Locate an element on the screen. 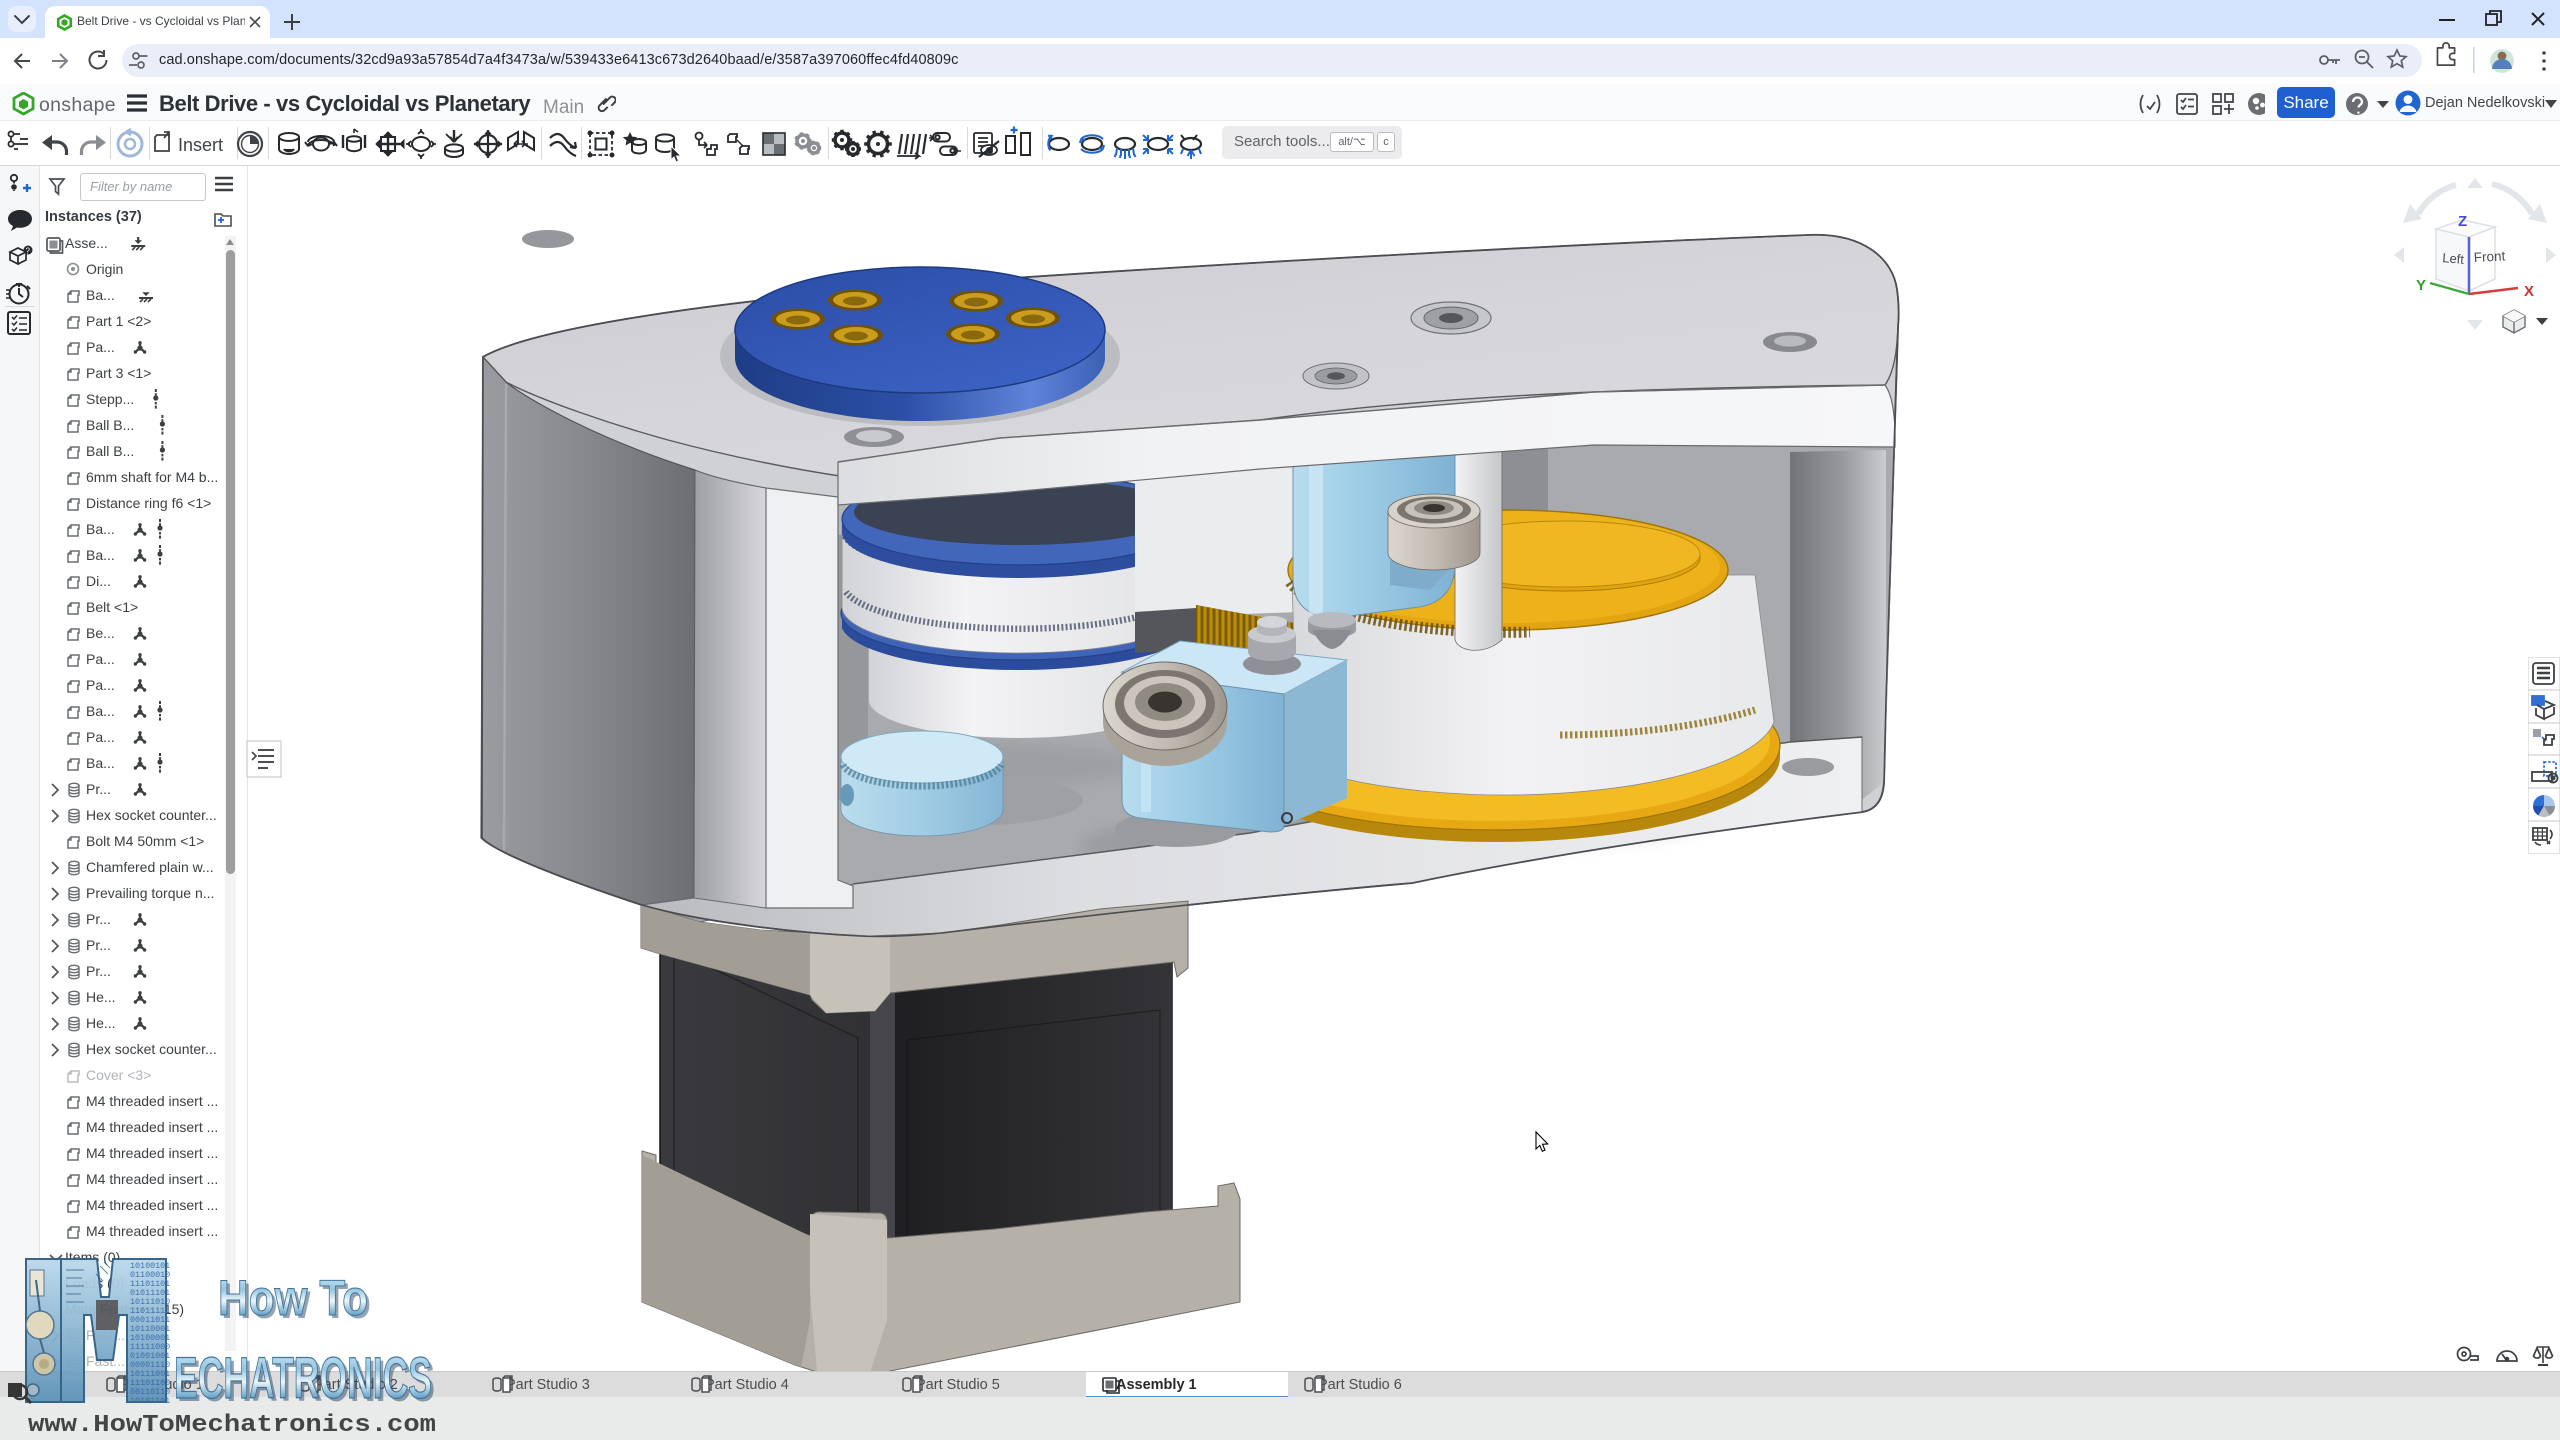 The width and height of the screenshot is (2560, 1440). svg-text: Insert is located at coordinates (200, 145).